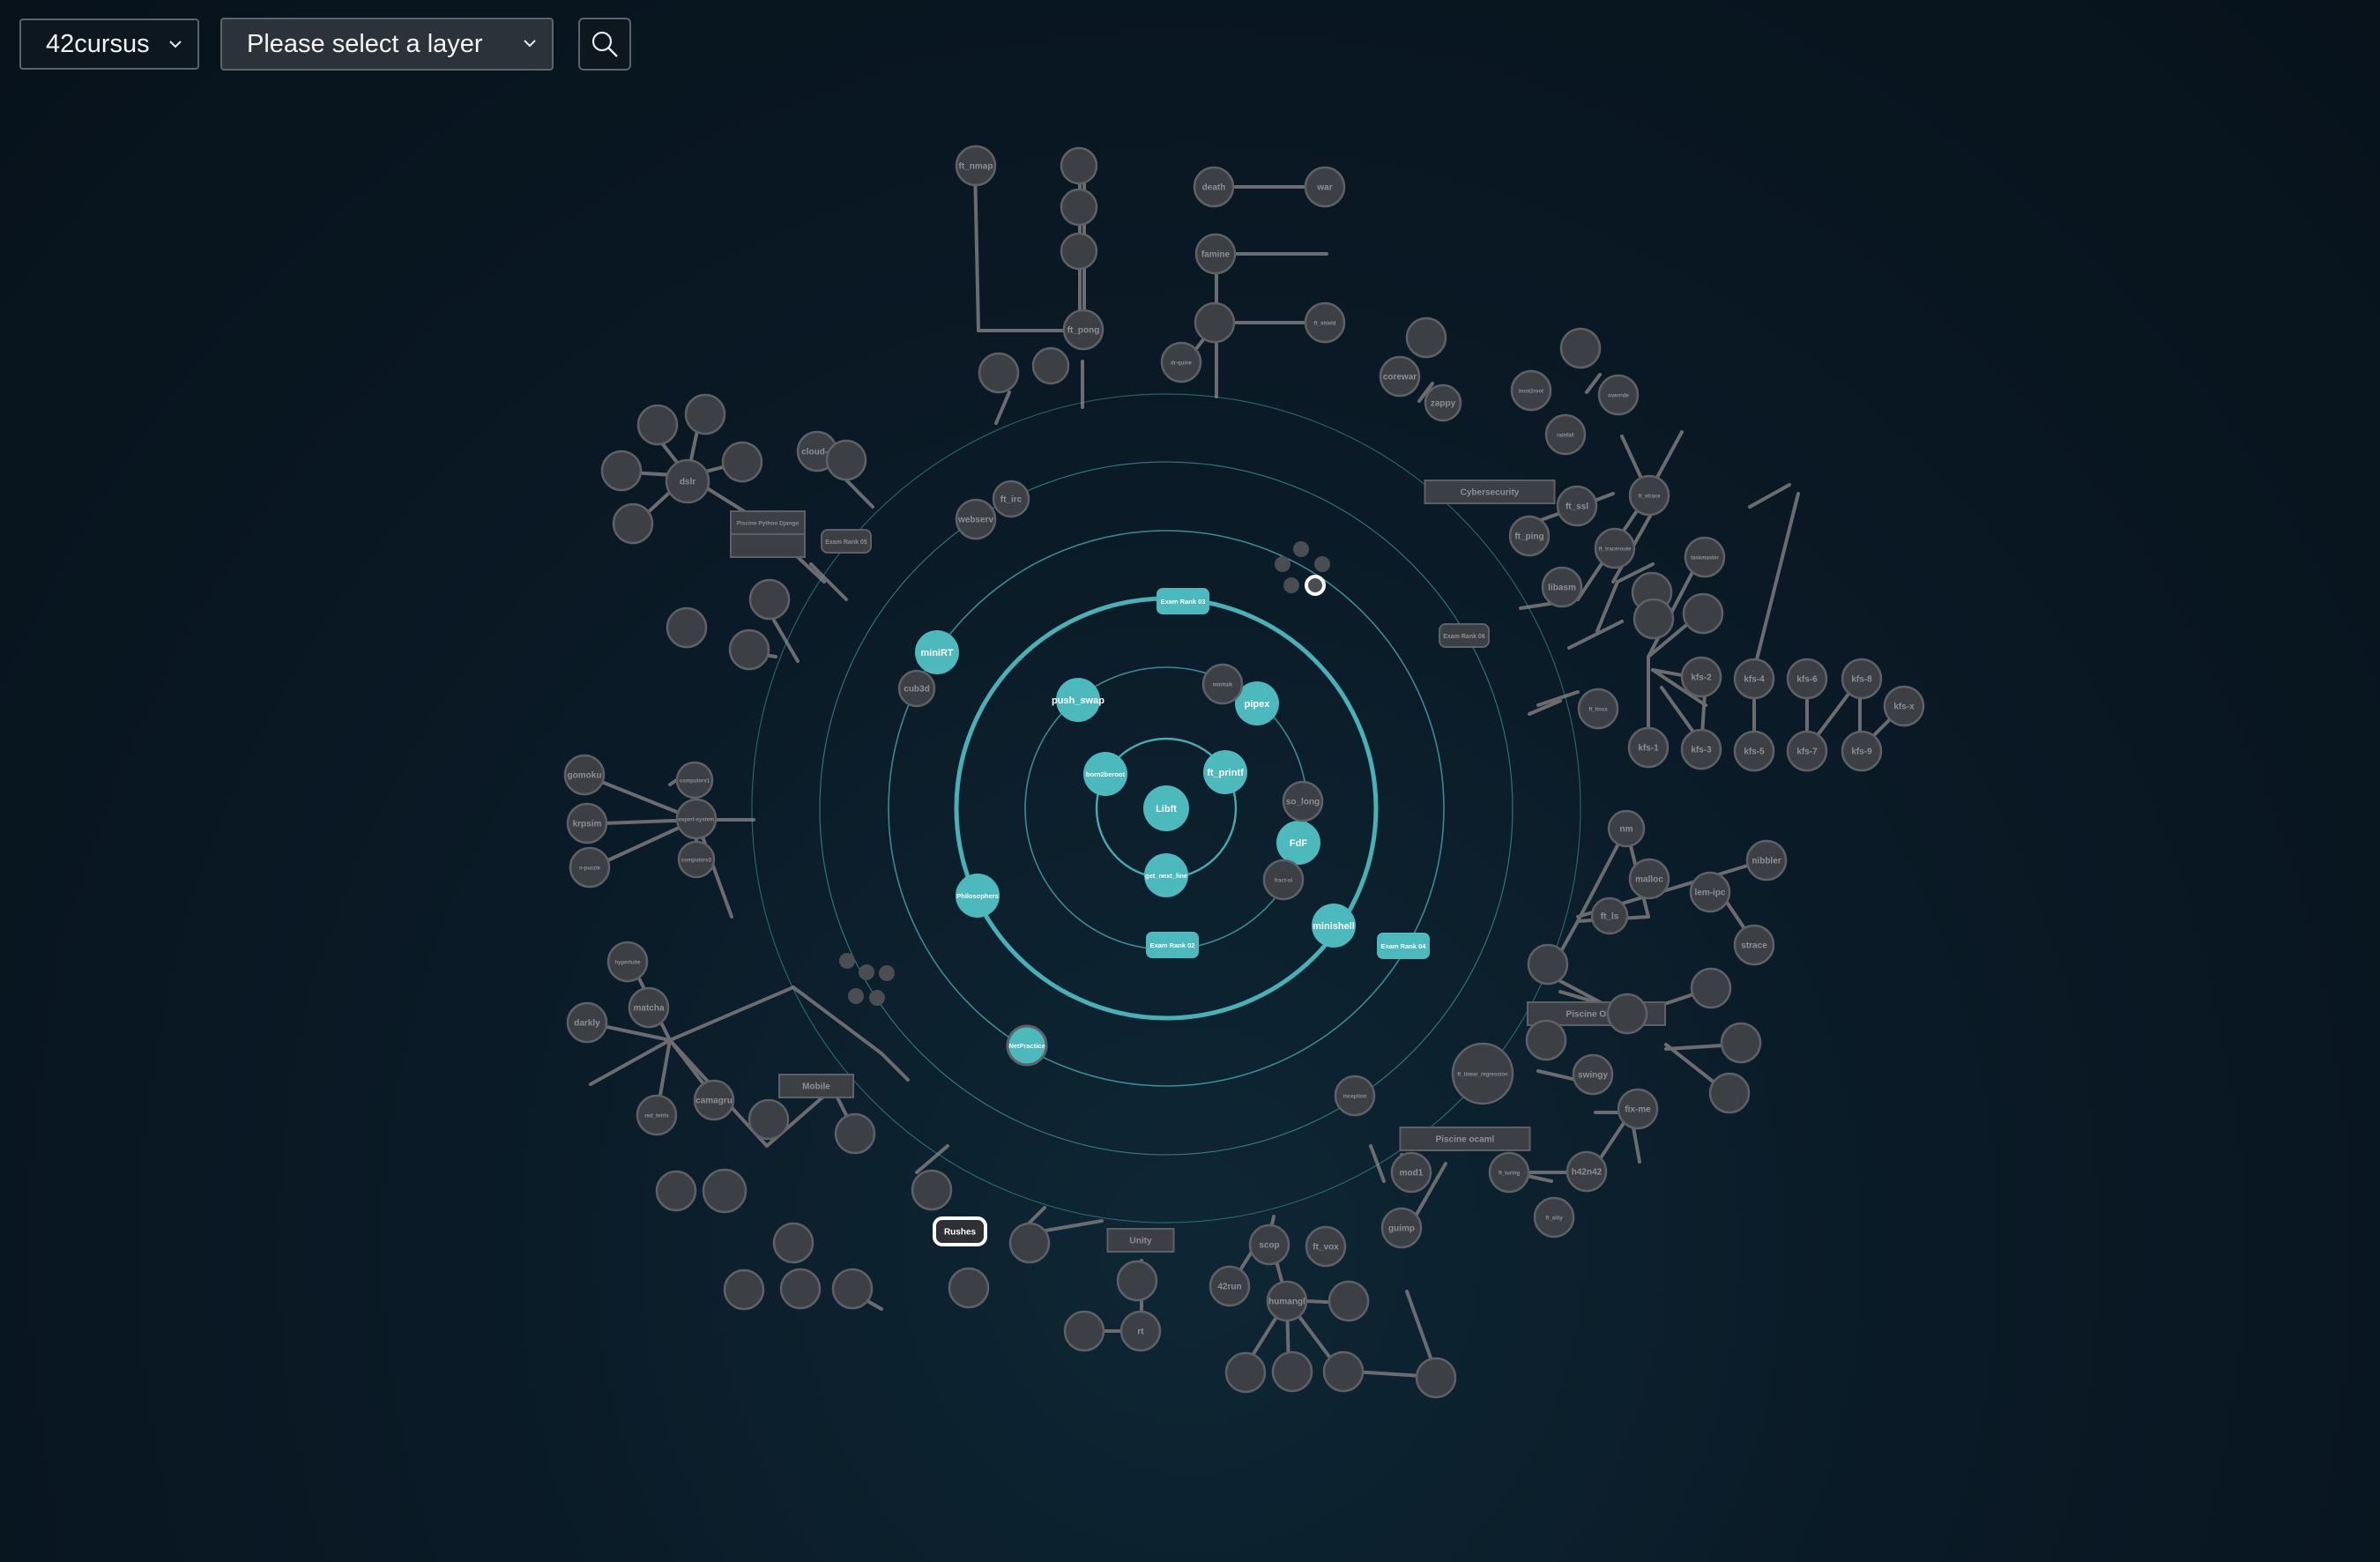  I want to click on node-exam-rank-03: Exam Rank 03, so click(1183, 601).